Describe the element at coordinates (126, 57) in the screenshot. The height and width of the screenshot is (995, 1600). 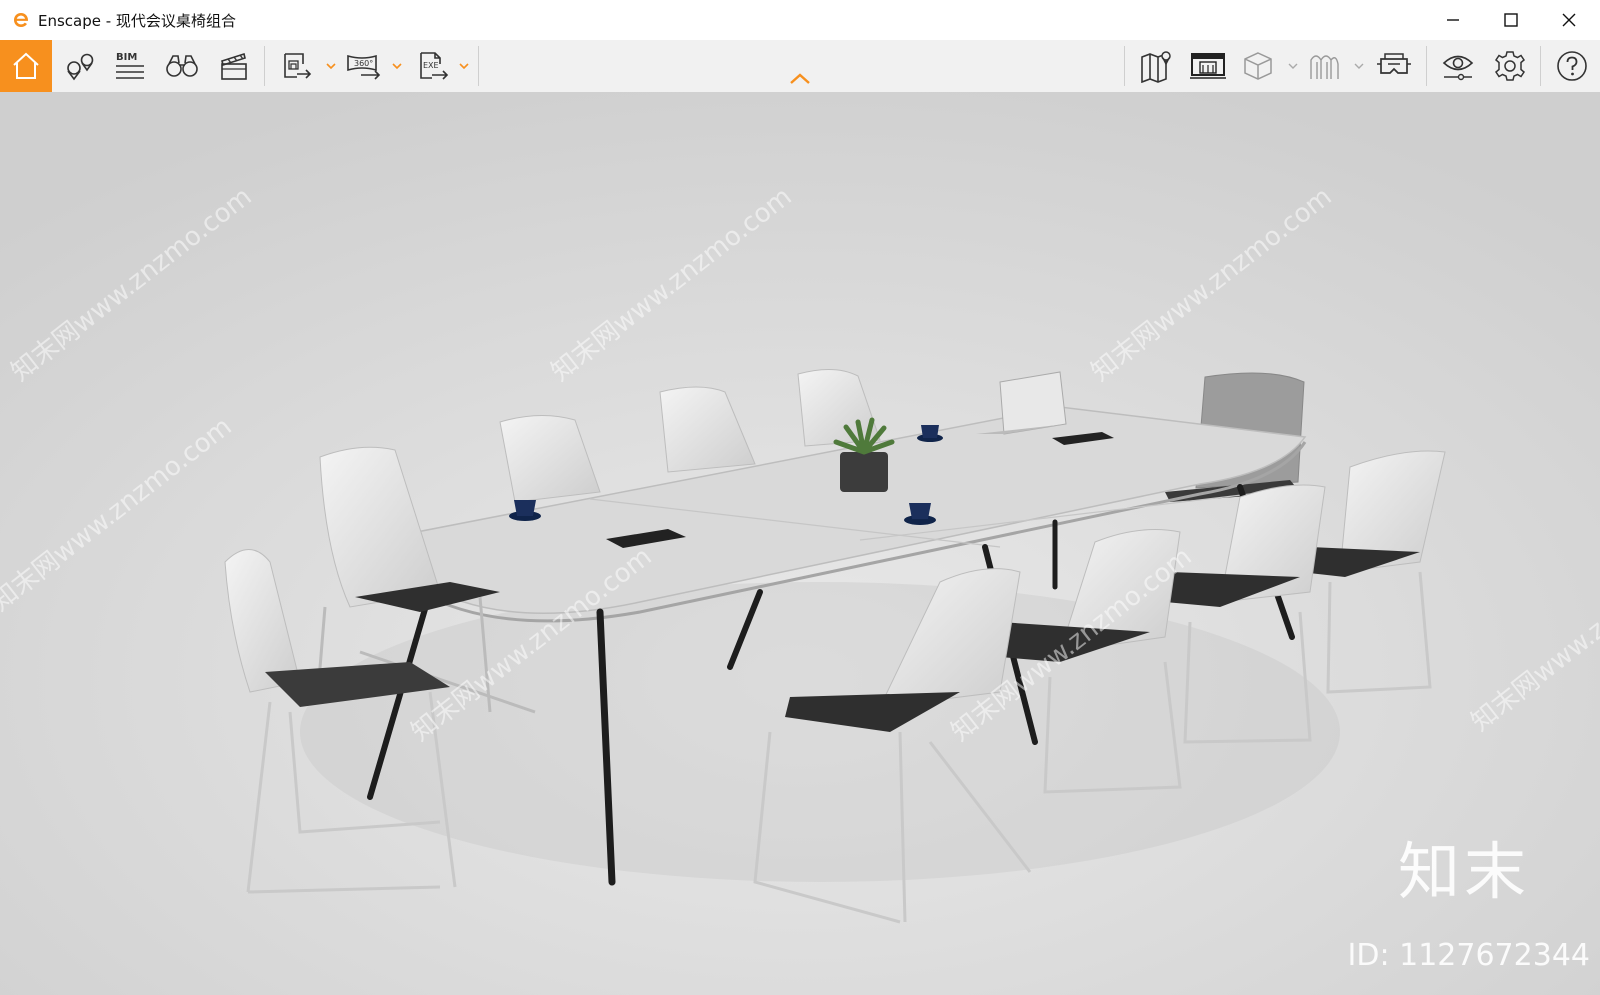
I see `bim-label: BIM` at that location.